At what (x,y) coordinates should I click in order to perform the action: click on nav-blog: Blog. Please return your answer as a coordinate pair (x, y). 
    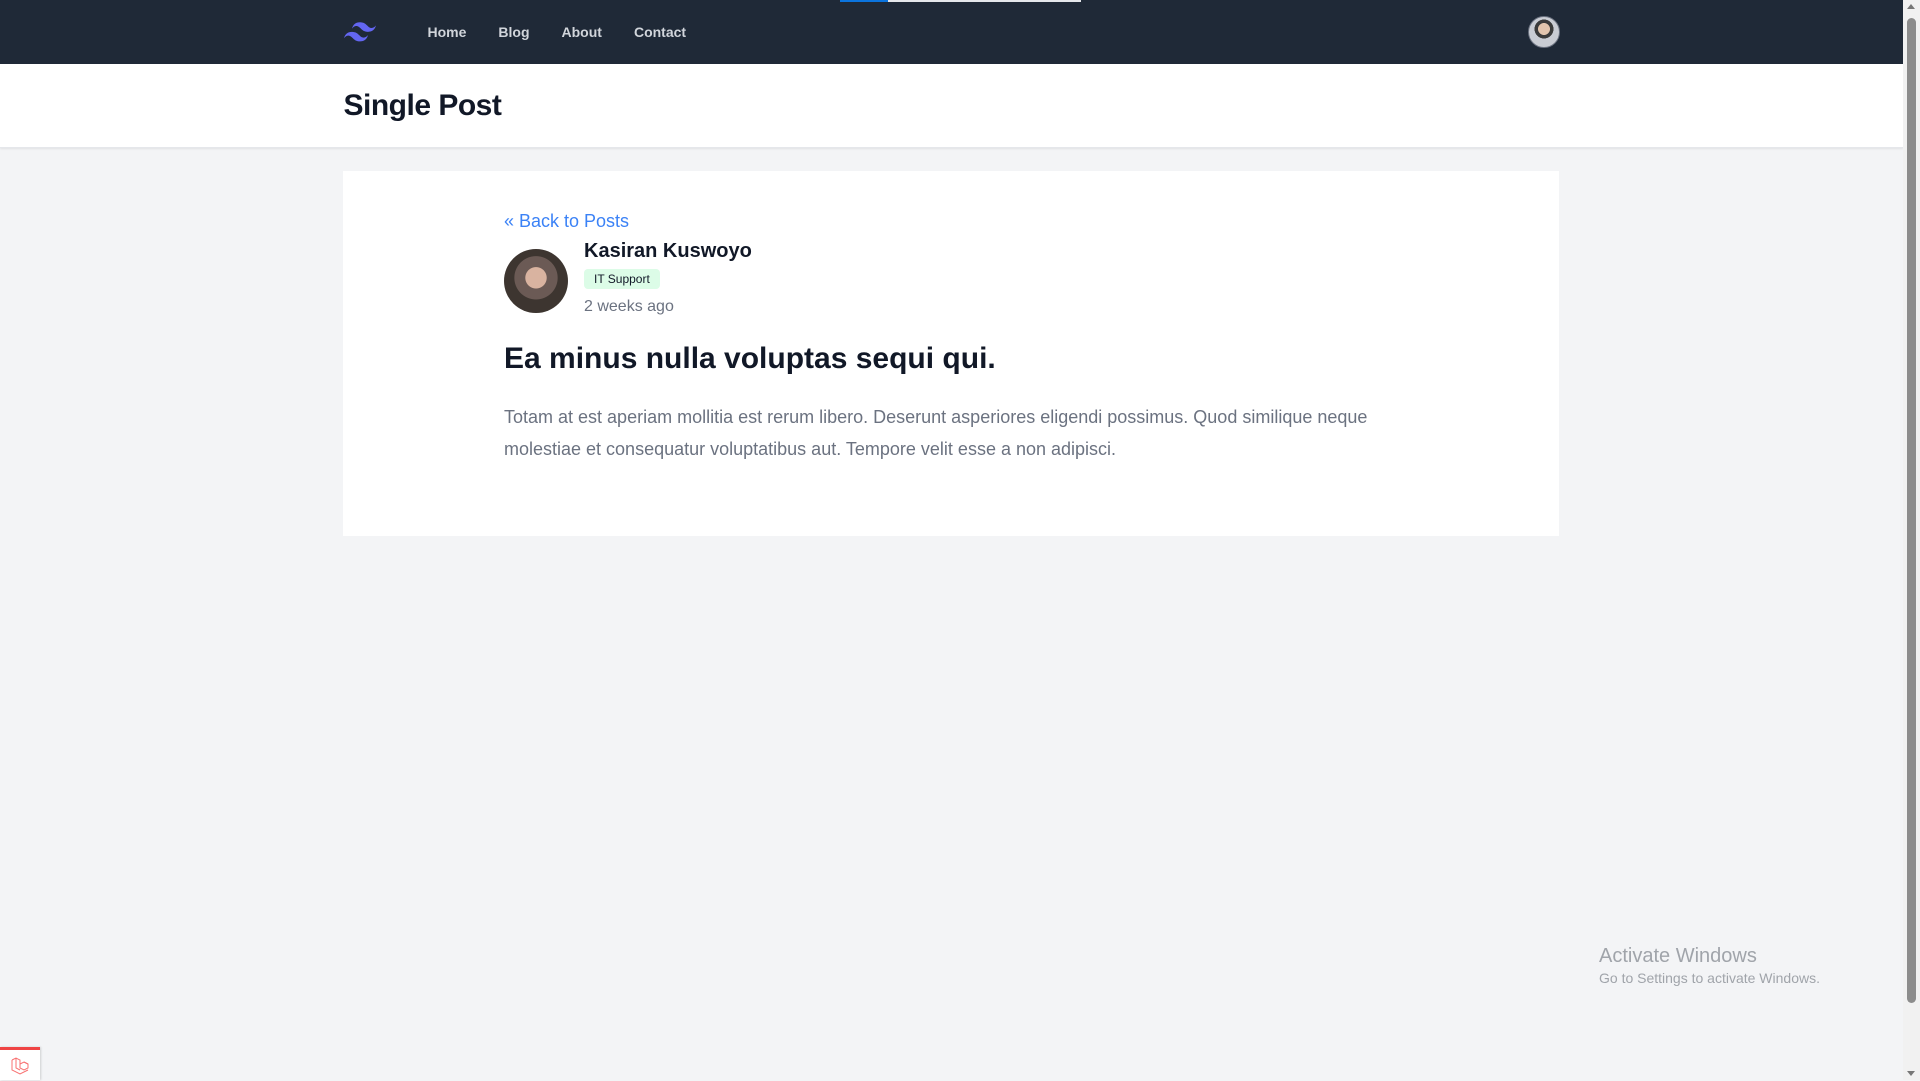
    Looking at the image, I should click on (513, 32).